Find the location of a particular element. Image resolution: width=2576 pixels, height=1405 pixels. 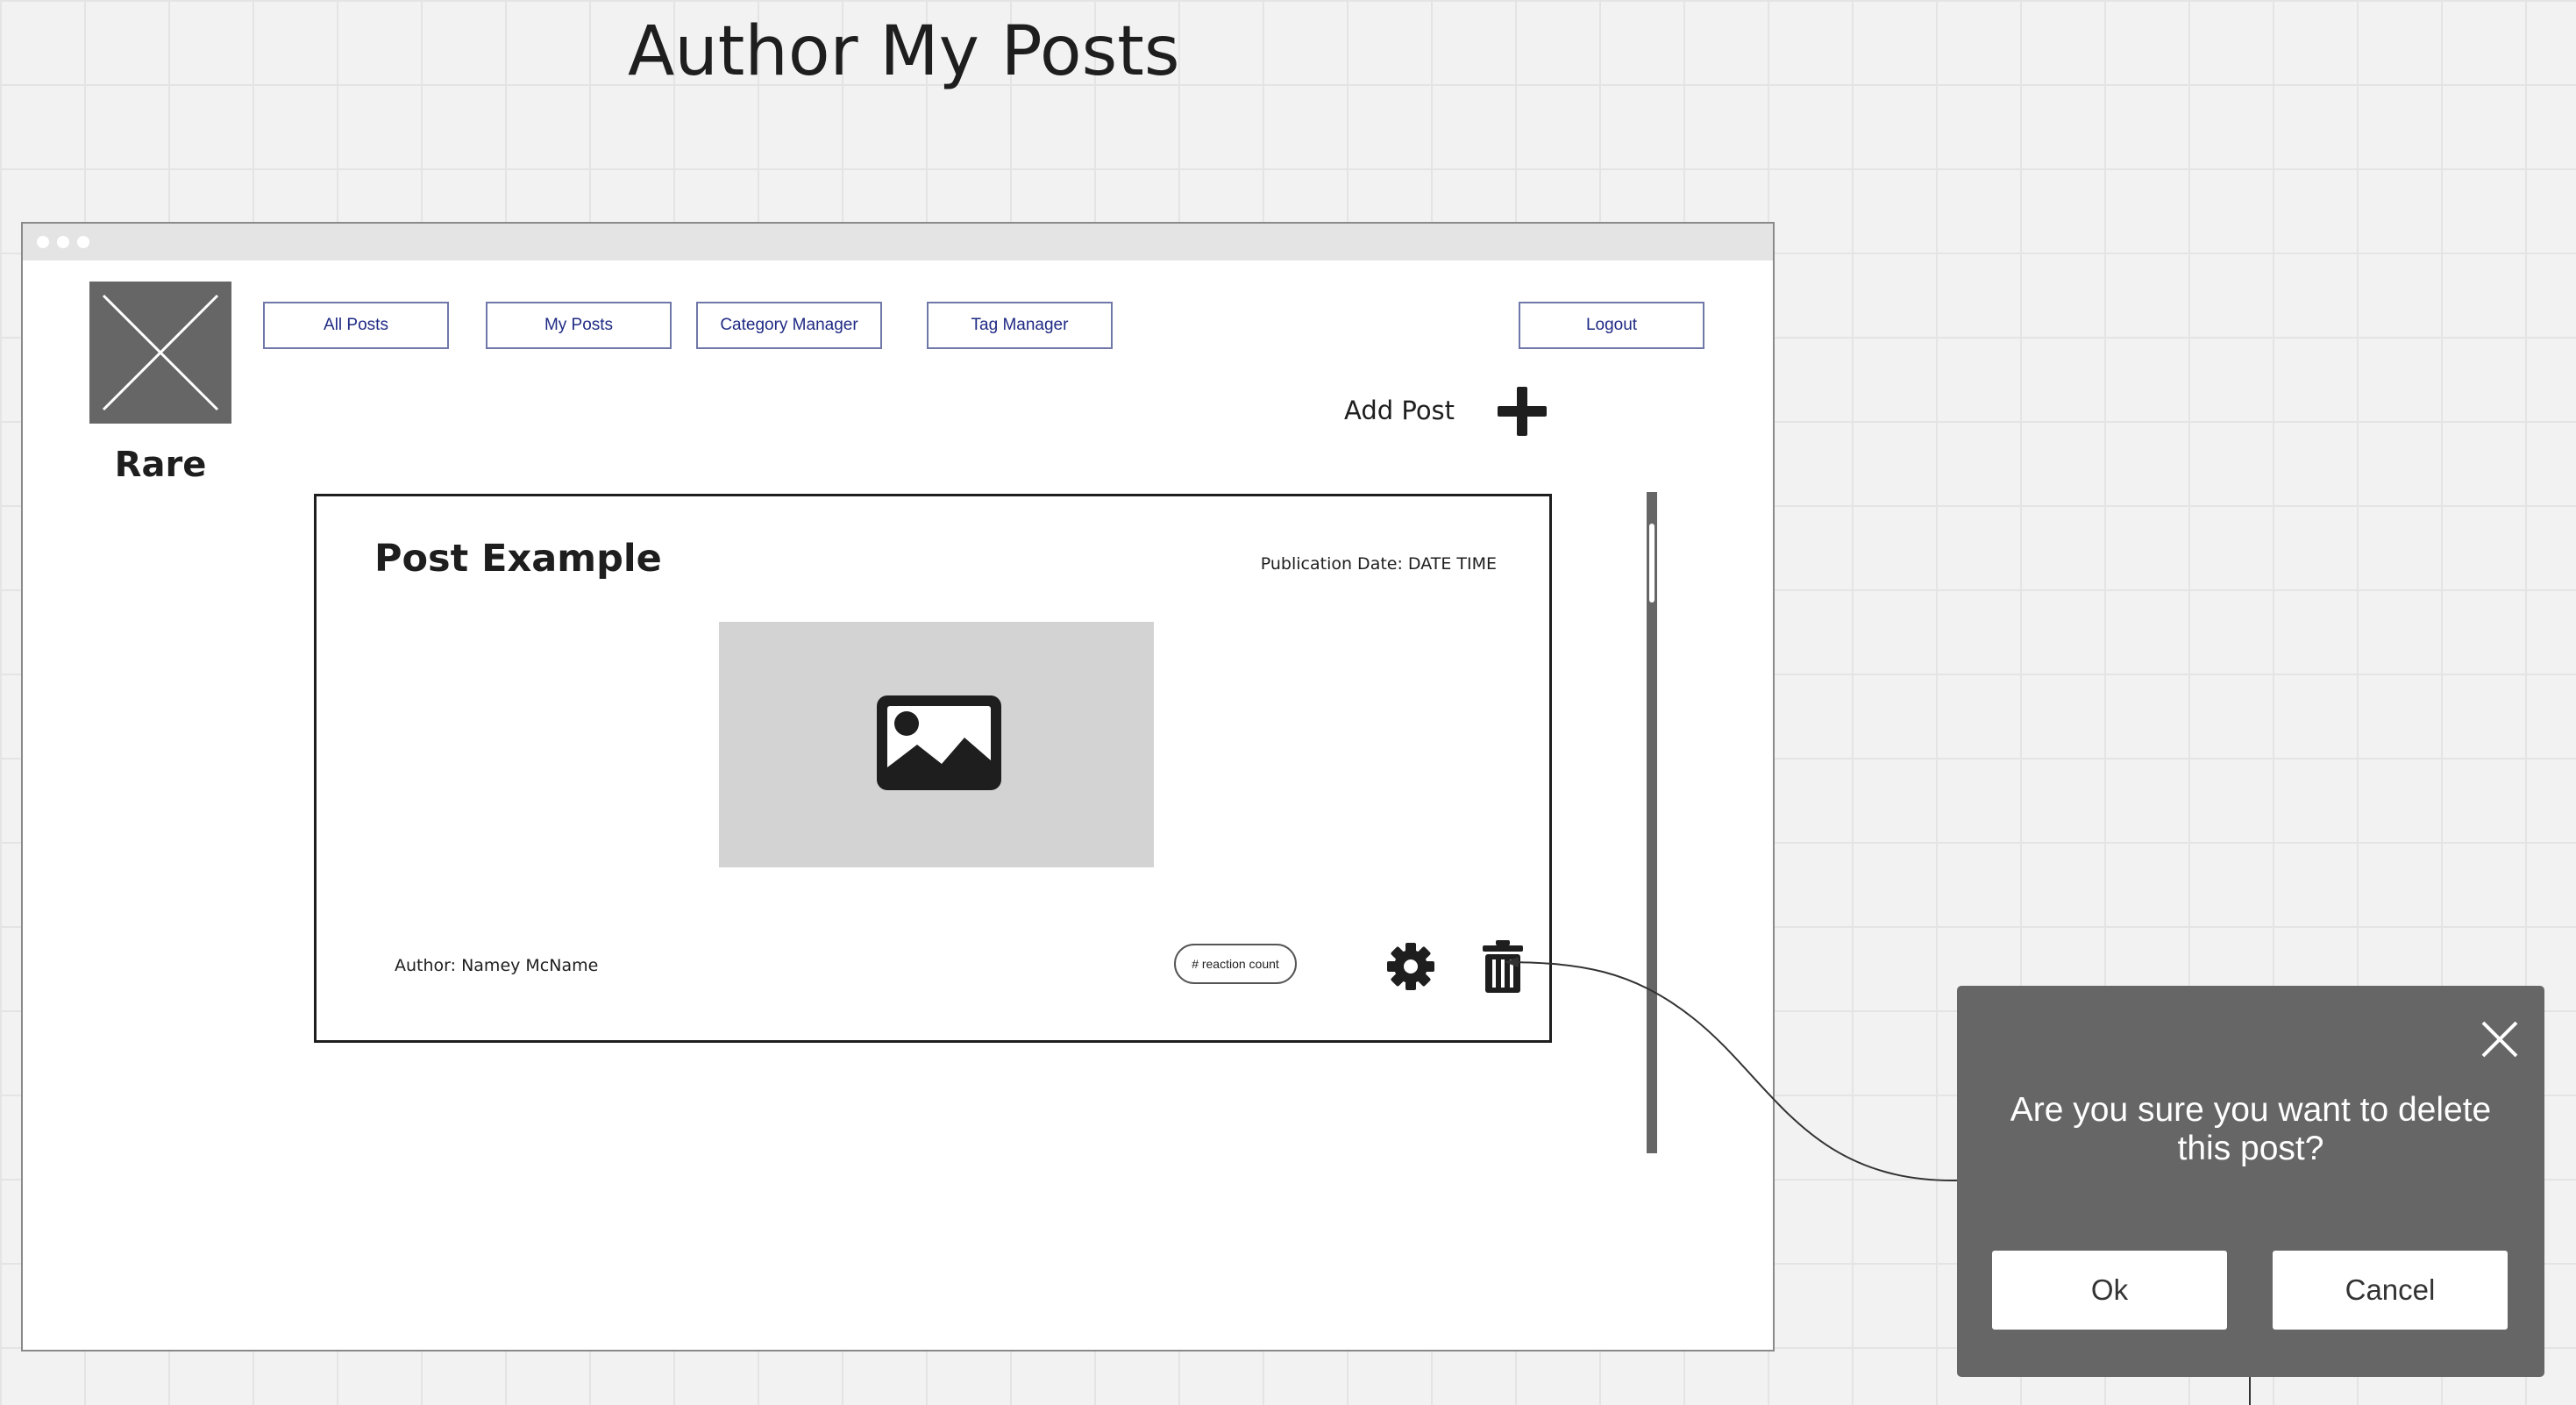

add-post-label: Add Post is located at coordinates (1399, 410).